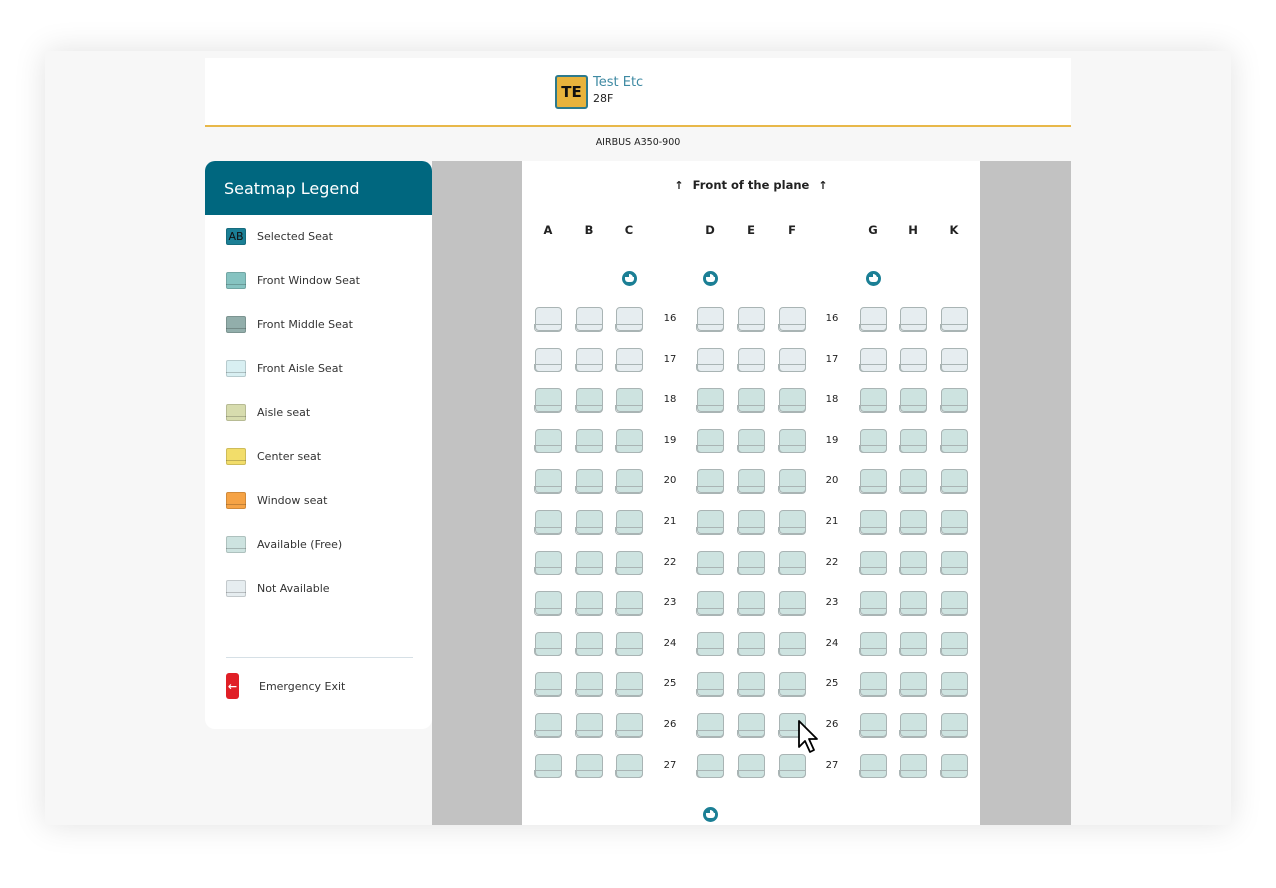  Describe the element at coordinates (629, 603) in the screenshot. I see `seat-23C` at that location.